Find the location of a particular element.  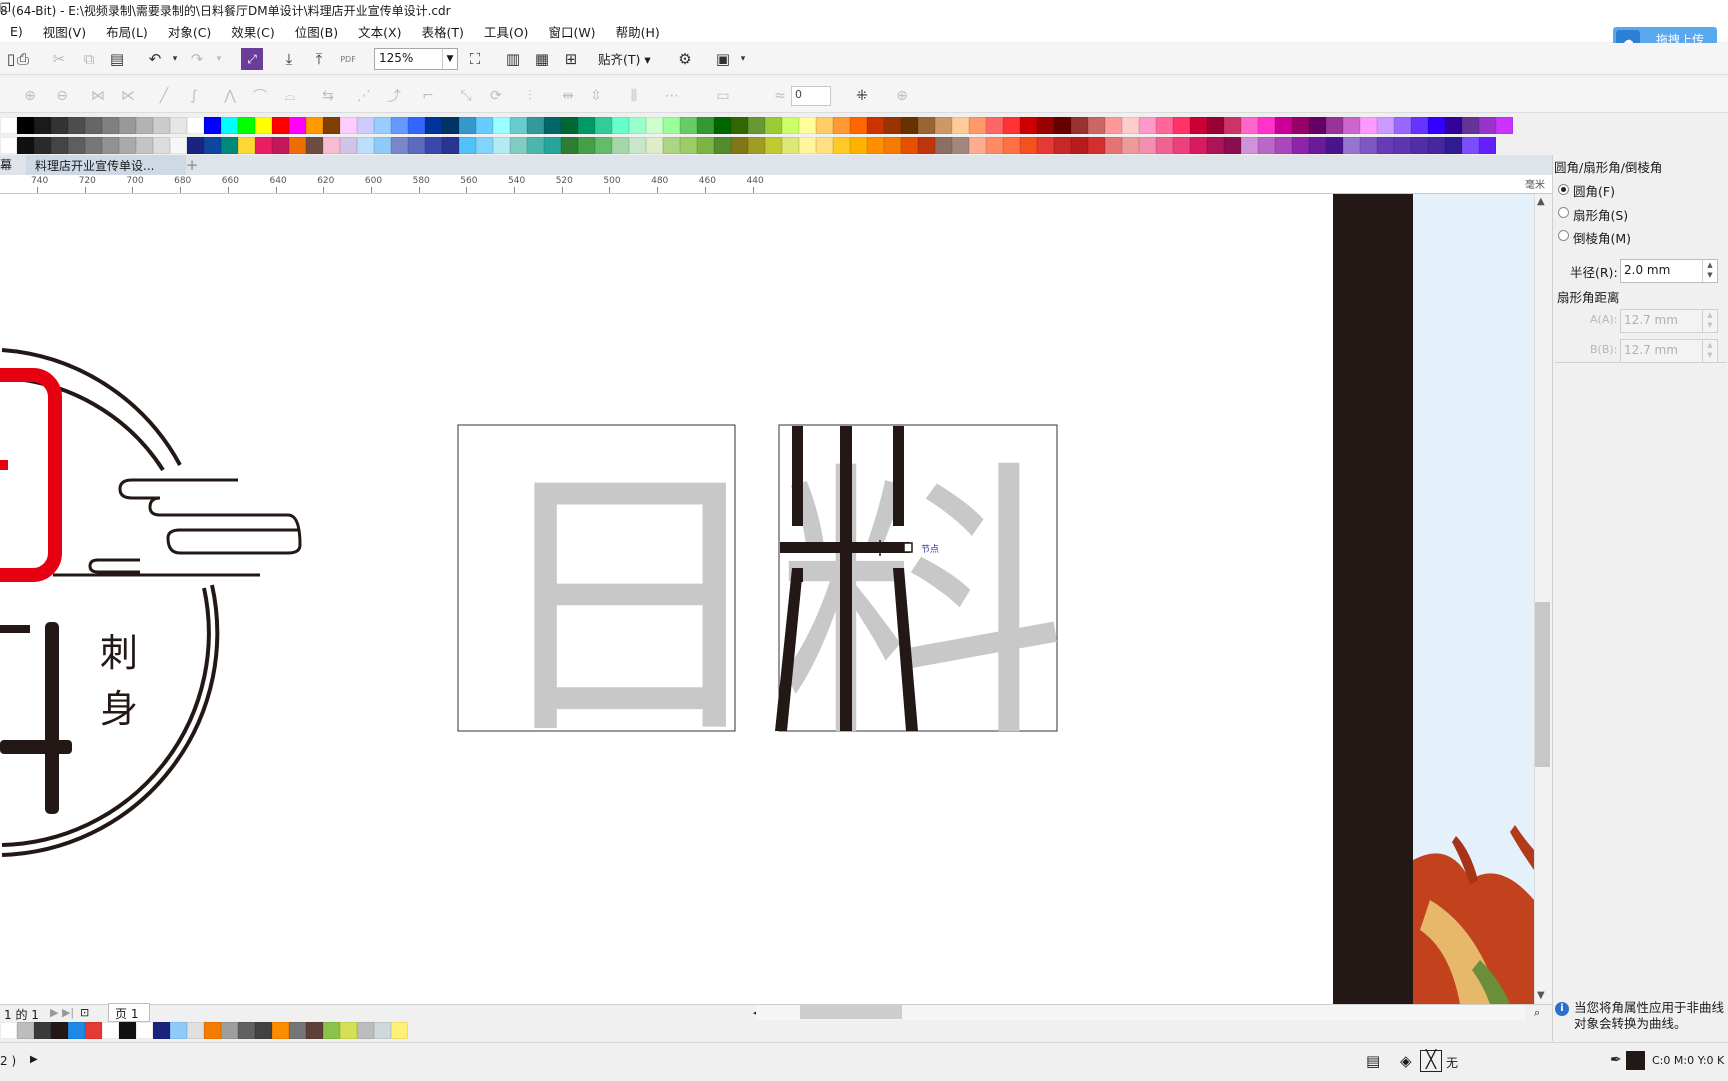

rotate-nodes-icon: ⟳ is located at coordinates (496, 96).